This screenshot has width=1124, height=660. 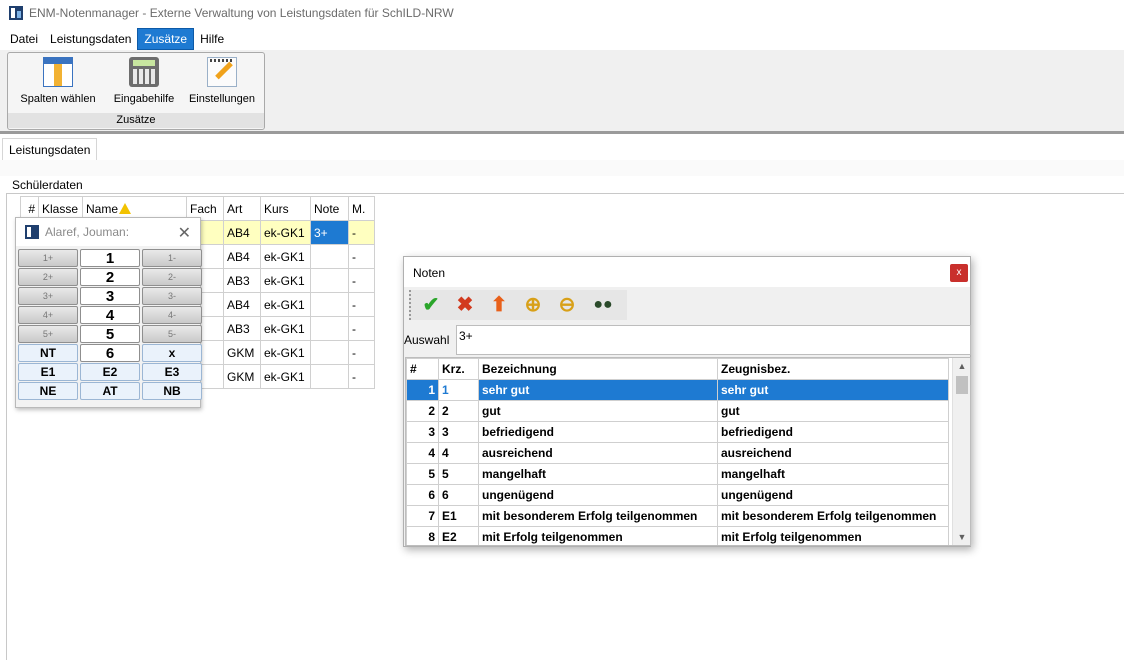 What do you see at coordinates (458, 474) in the screenshot?
I see `cell-krz: 5` at bounding box center [458, 474].